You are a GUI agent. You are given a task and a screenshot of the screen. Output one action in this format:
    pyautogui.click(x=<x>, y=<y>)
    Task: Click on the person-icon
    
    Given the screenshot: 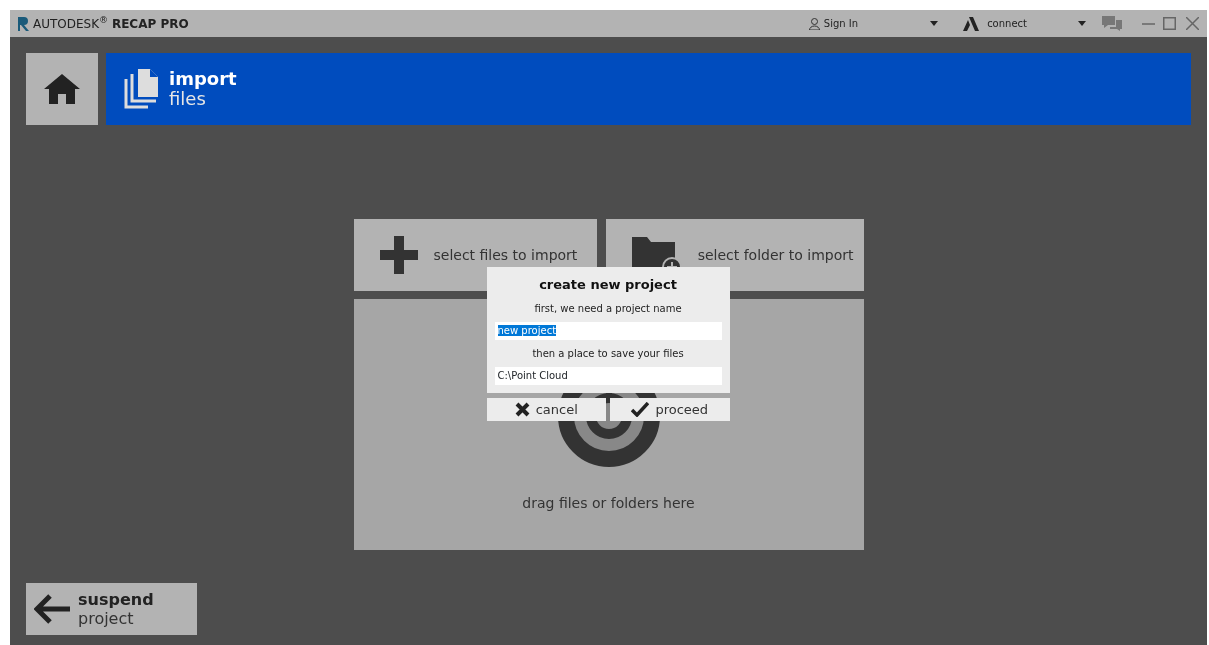 What is the action you would take?
    pyautogui.click(x=814, y=23)
    